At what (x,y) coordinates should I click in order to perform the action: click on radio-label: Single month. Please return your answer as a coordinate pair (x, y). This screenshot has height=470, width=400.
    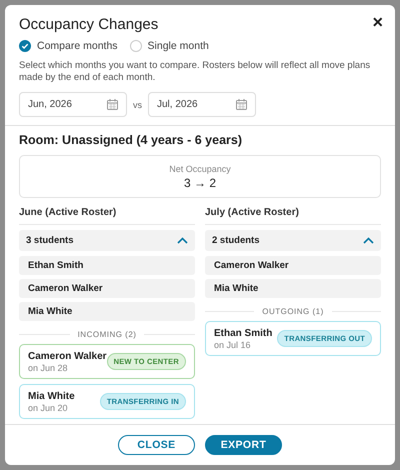
    Looking at the image, I should click on (178, 46).